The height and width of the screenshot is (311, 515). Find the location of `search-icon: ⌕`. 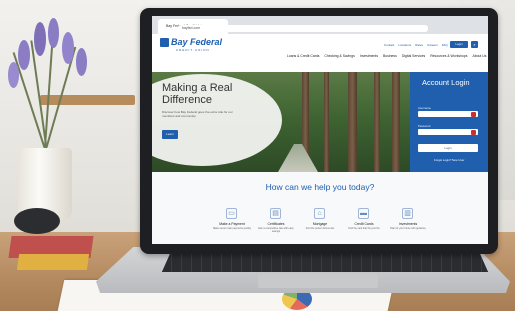

search-icon: ⌕ is located at coordinates (474, 44).